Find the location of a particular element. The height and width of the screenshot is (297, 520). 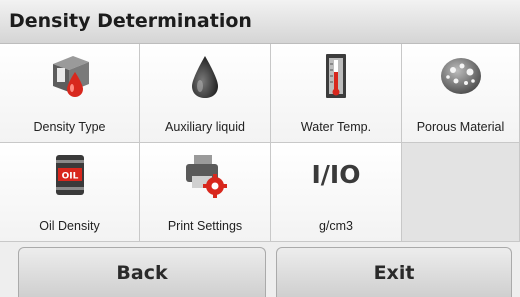

liquid-drop-icon is located at coordinates (205, 77).